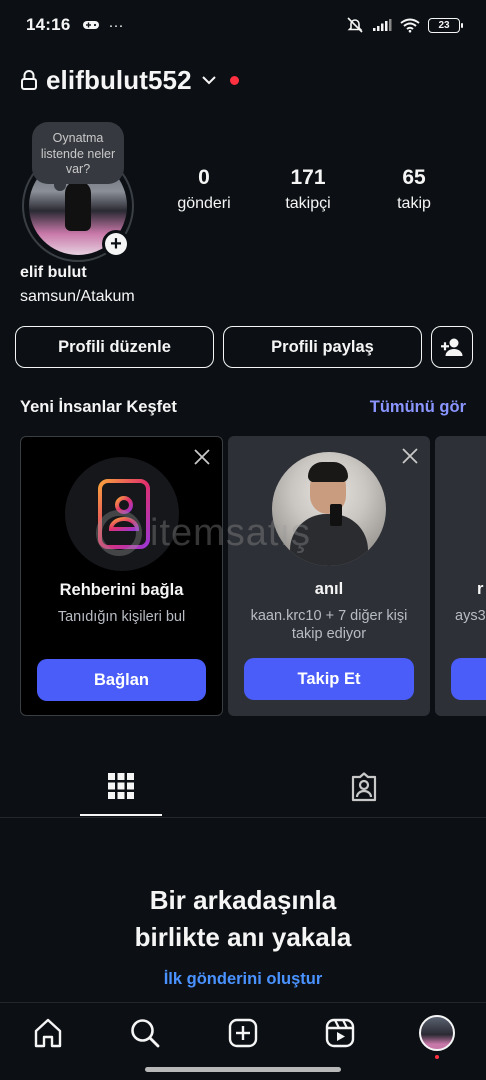  Describe the element at coordinates (329, 509) in the screenshot. I see `suggested-user-avatar` at that location.